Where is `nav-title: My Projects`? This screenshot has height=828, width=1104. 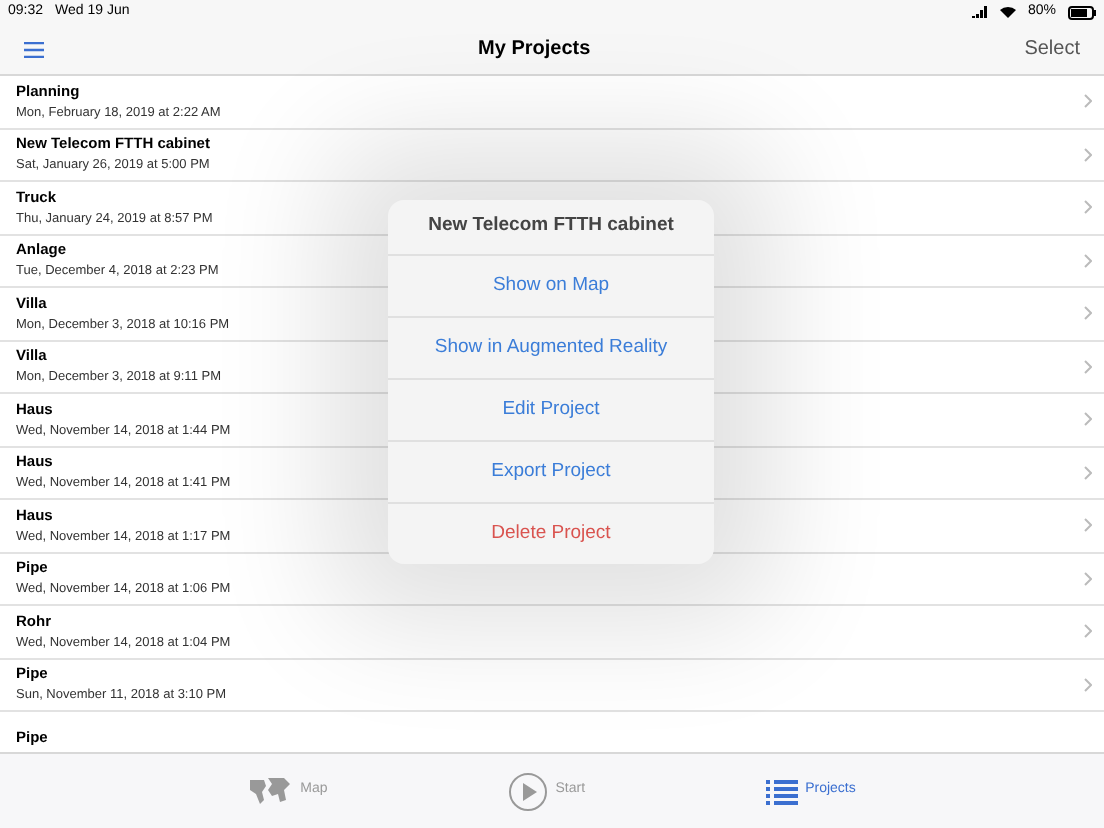 nav-title: My Projects is located at coordinates (534, 50).